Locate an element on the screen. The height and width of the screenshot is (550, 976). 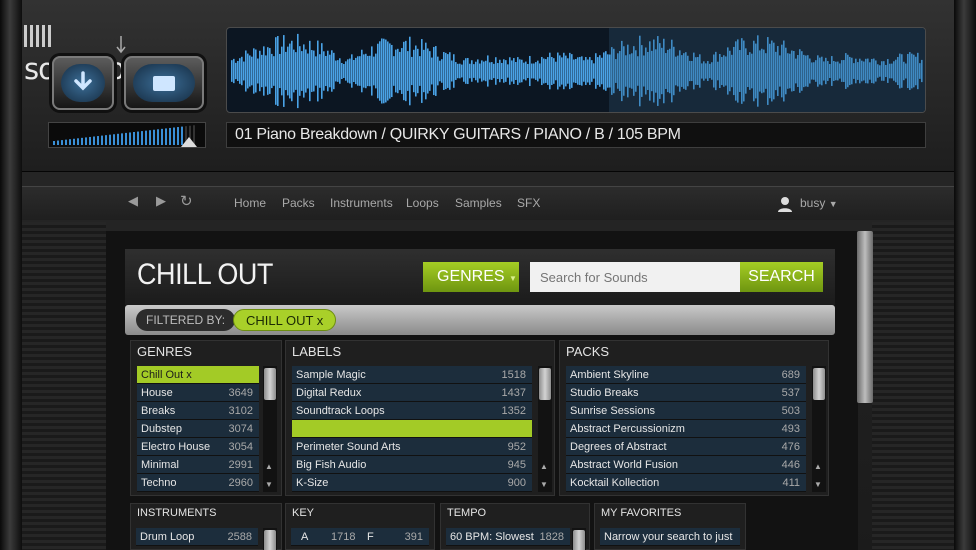
list-item: Electro House 3054 is located at coordinates (198, 447).